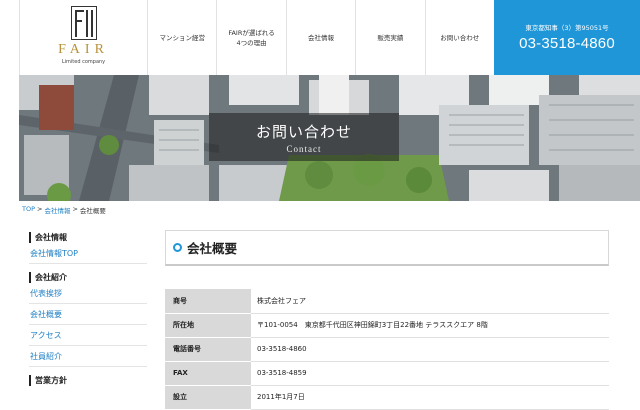 The width and height of the screenshot is (640, 410). I want to click on breadcrumb-top: TOP, so click(28, 210).